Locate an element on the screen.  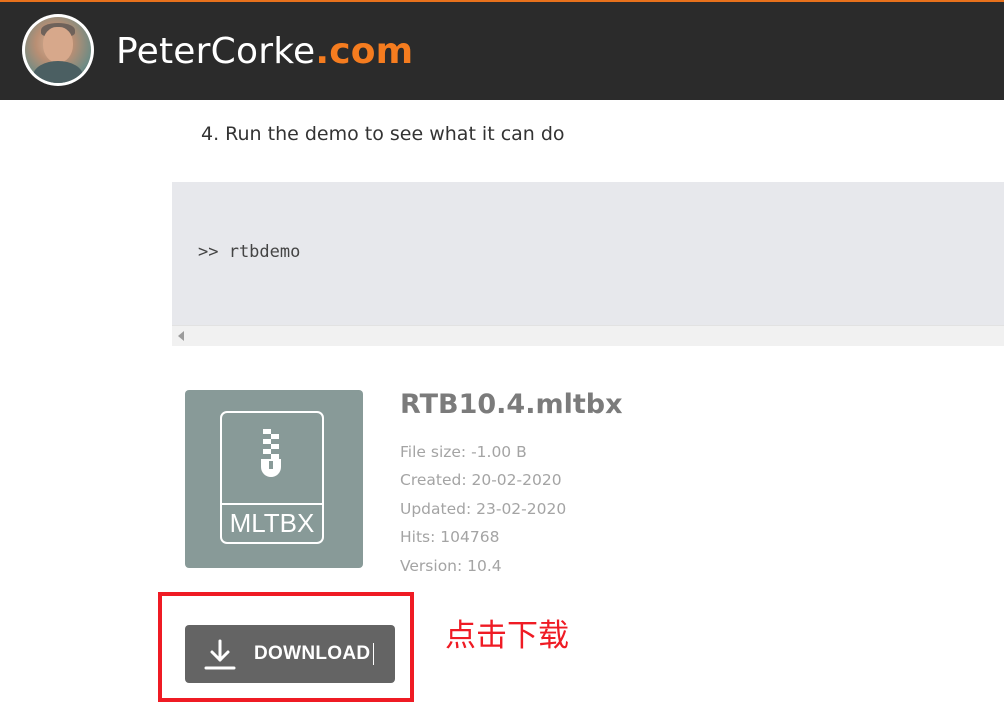
site-brand-link: PeterCorke.com is located at coordinates (264, 52).